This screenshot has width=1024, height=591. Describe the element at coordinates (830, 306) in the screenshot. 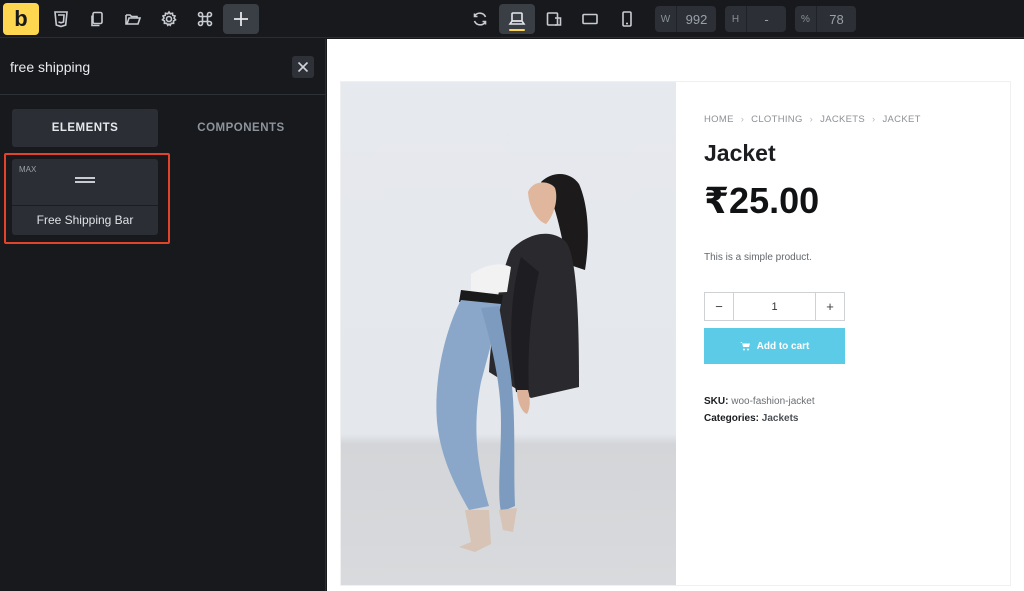

I see `quantity-increase-button: +` at that location.